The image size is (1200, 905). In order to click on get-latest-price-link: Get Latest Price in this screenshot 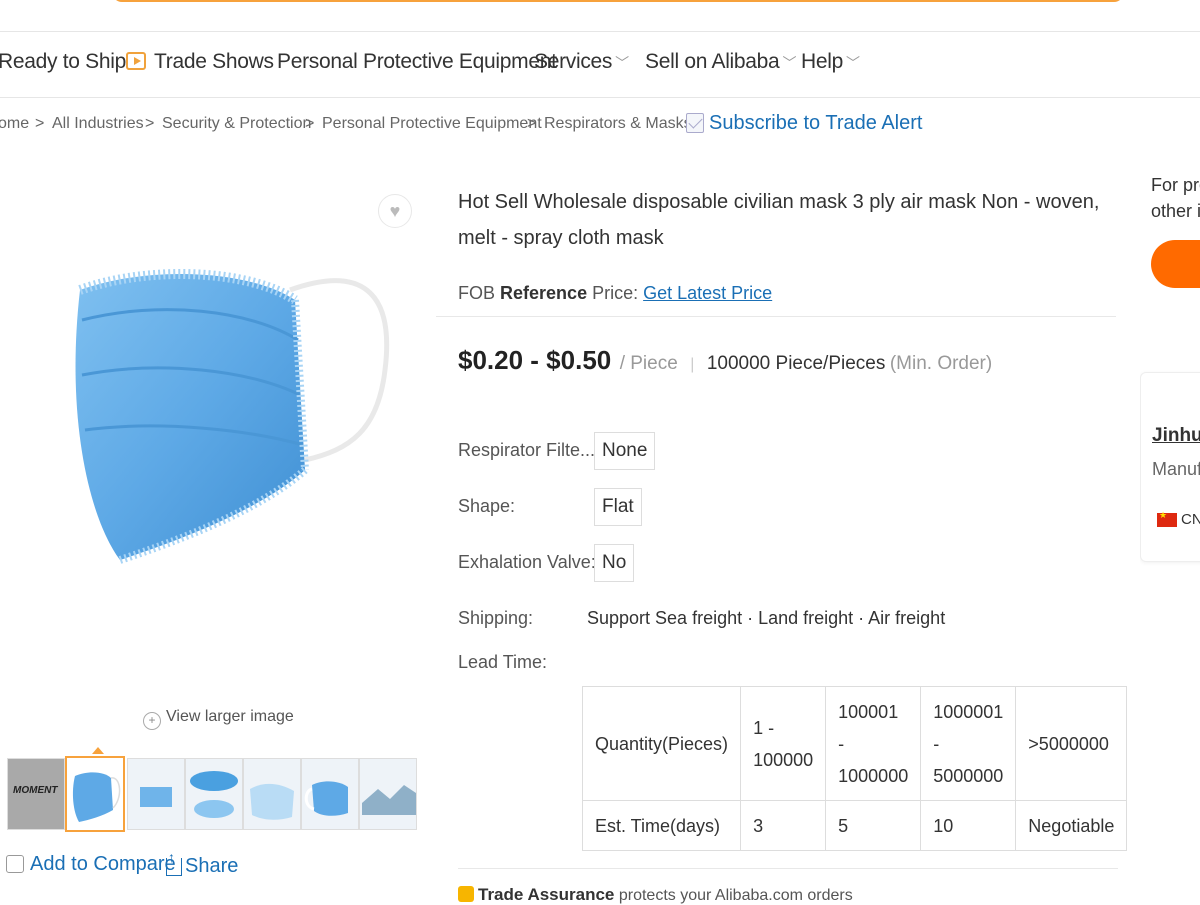, I will do `click(707, 293)`.